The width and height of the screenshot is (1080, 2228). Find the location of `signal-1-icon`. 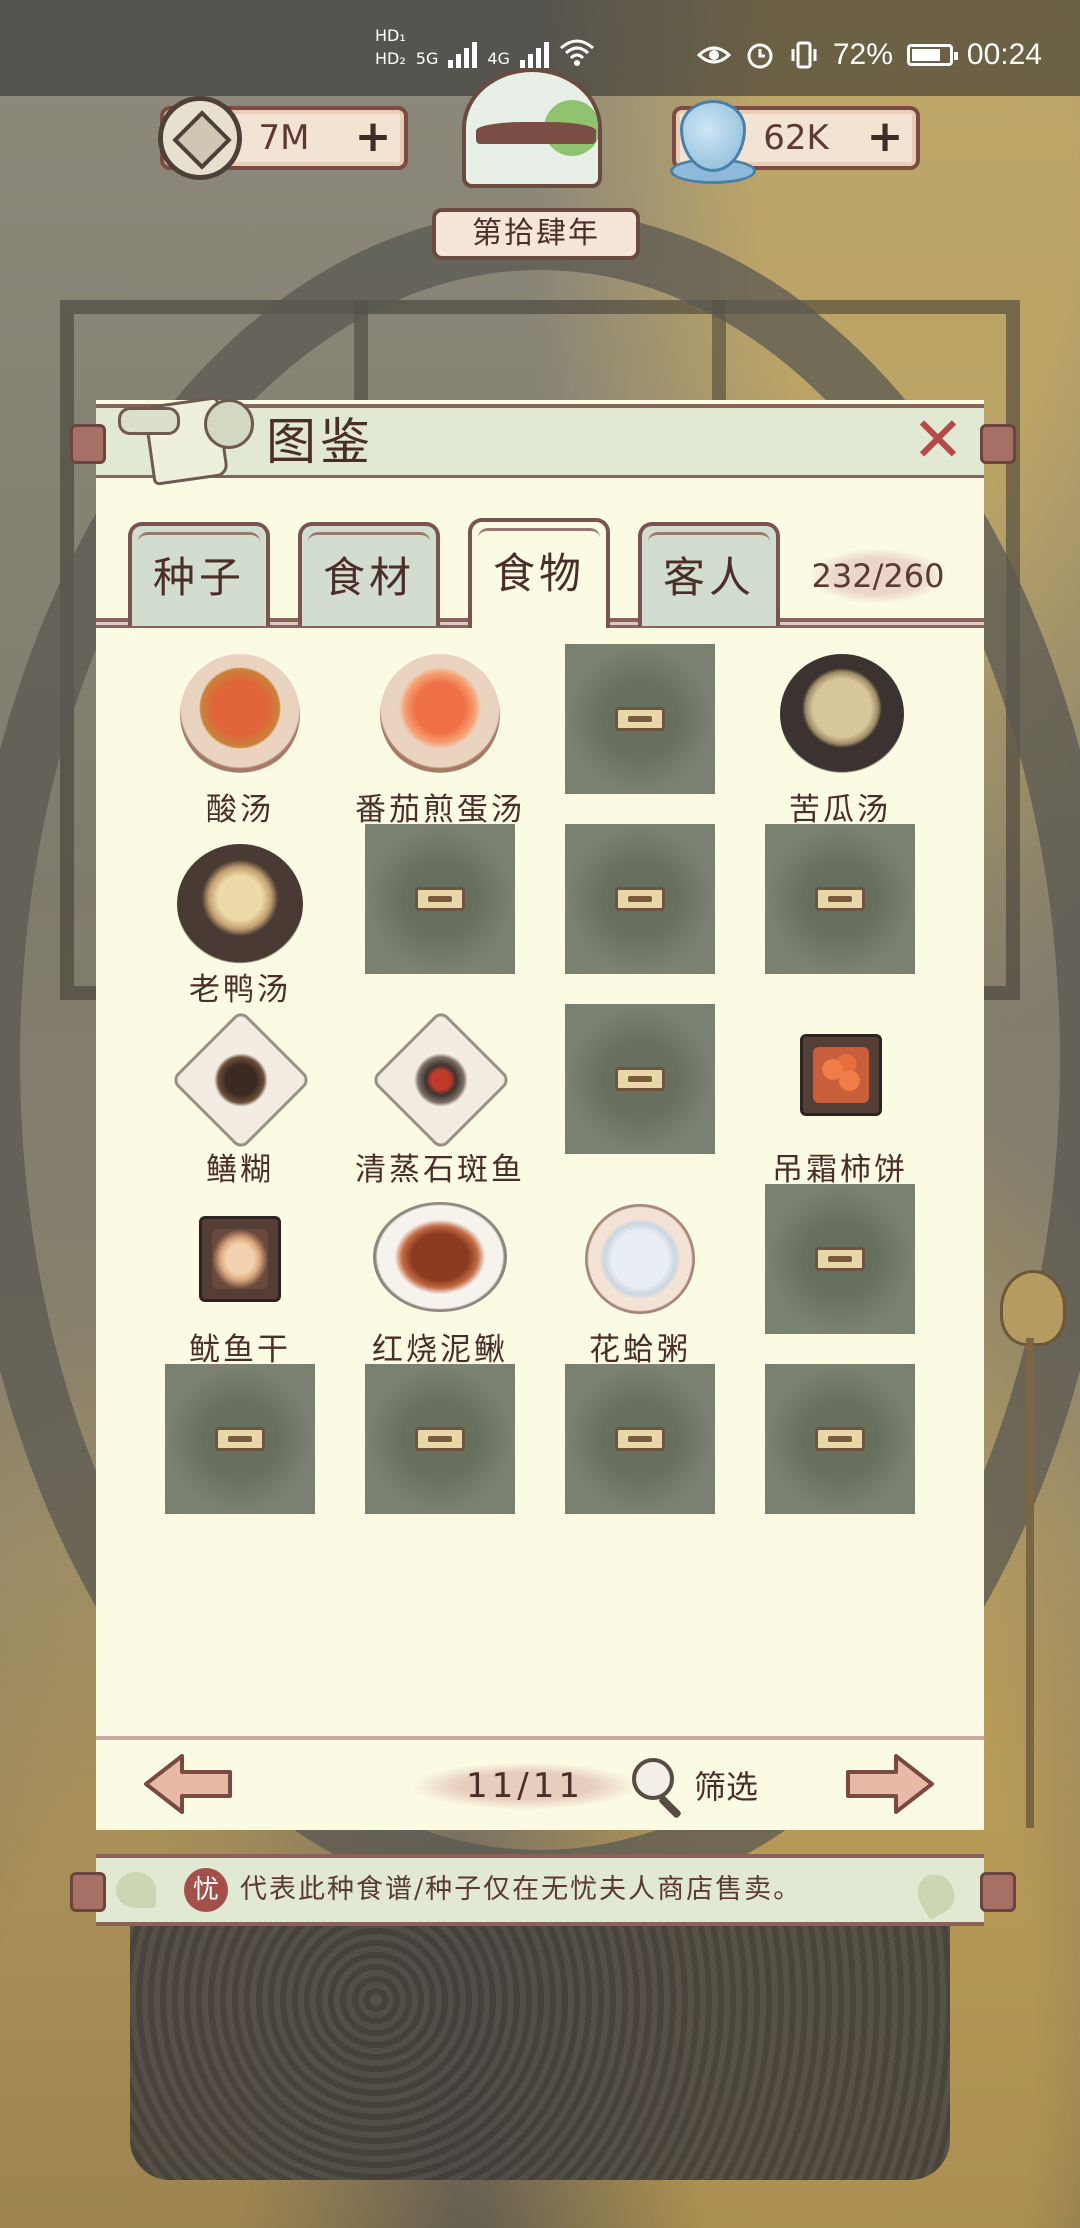

signal-1-icon is located at coordinates (463, 53).